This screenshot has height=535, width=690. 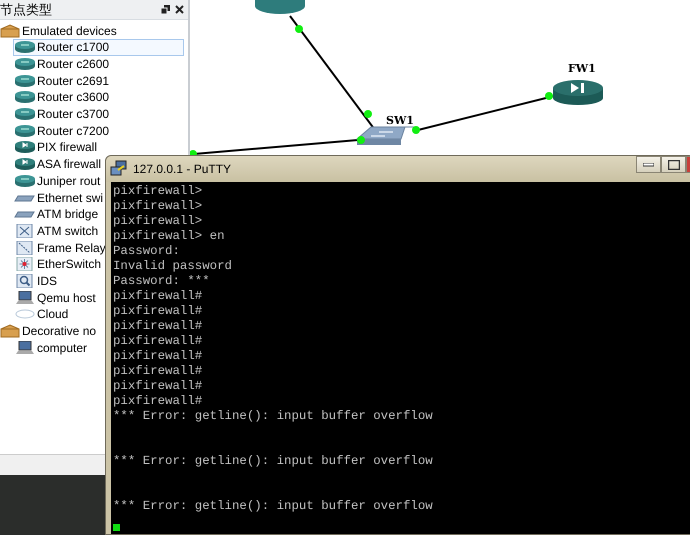 What do you see at coordinates (26, 9) in the screenshot?
I see `panel-title: 节点类型` at bounding box center [26, 9].